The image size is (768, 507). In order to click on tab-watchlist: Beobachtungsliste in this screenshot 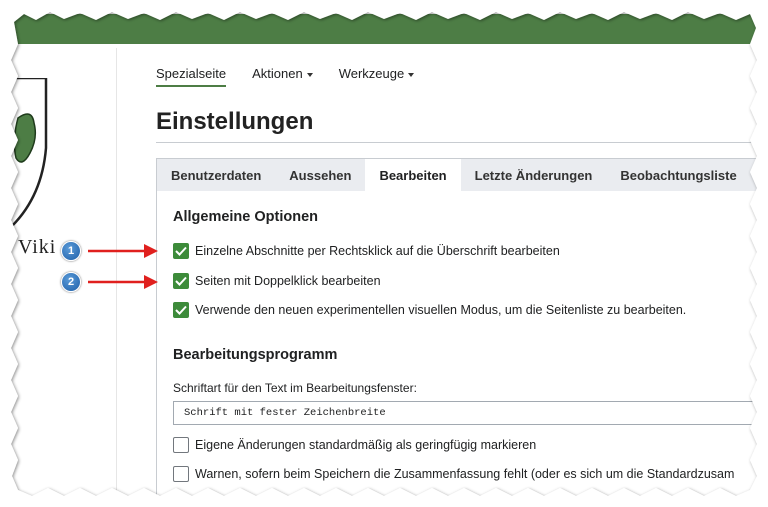, I will do `click(678, 175)`.